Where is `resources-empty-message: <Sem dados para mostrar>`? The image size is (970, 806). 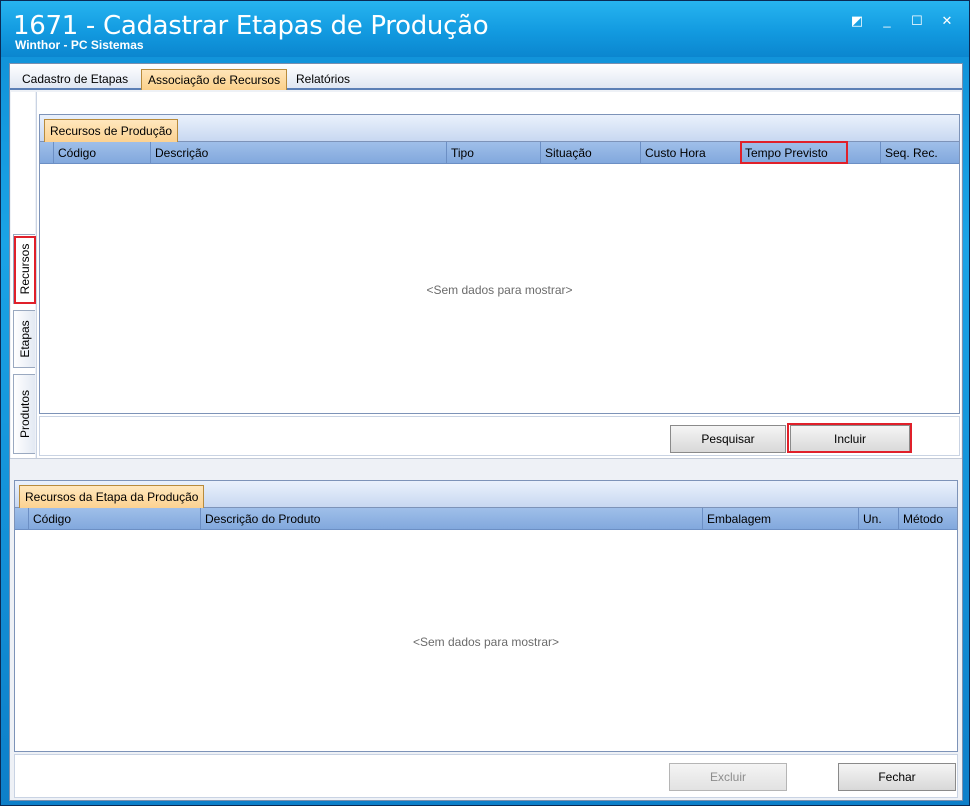 resources-empty-message: <Sem dados para mostrar> is located at coordinates (499, 290).